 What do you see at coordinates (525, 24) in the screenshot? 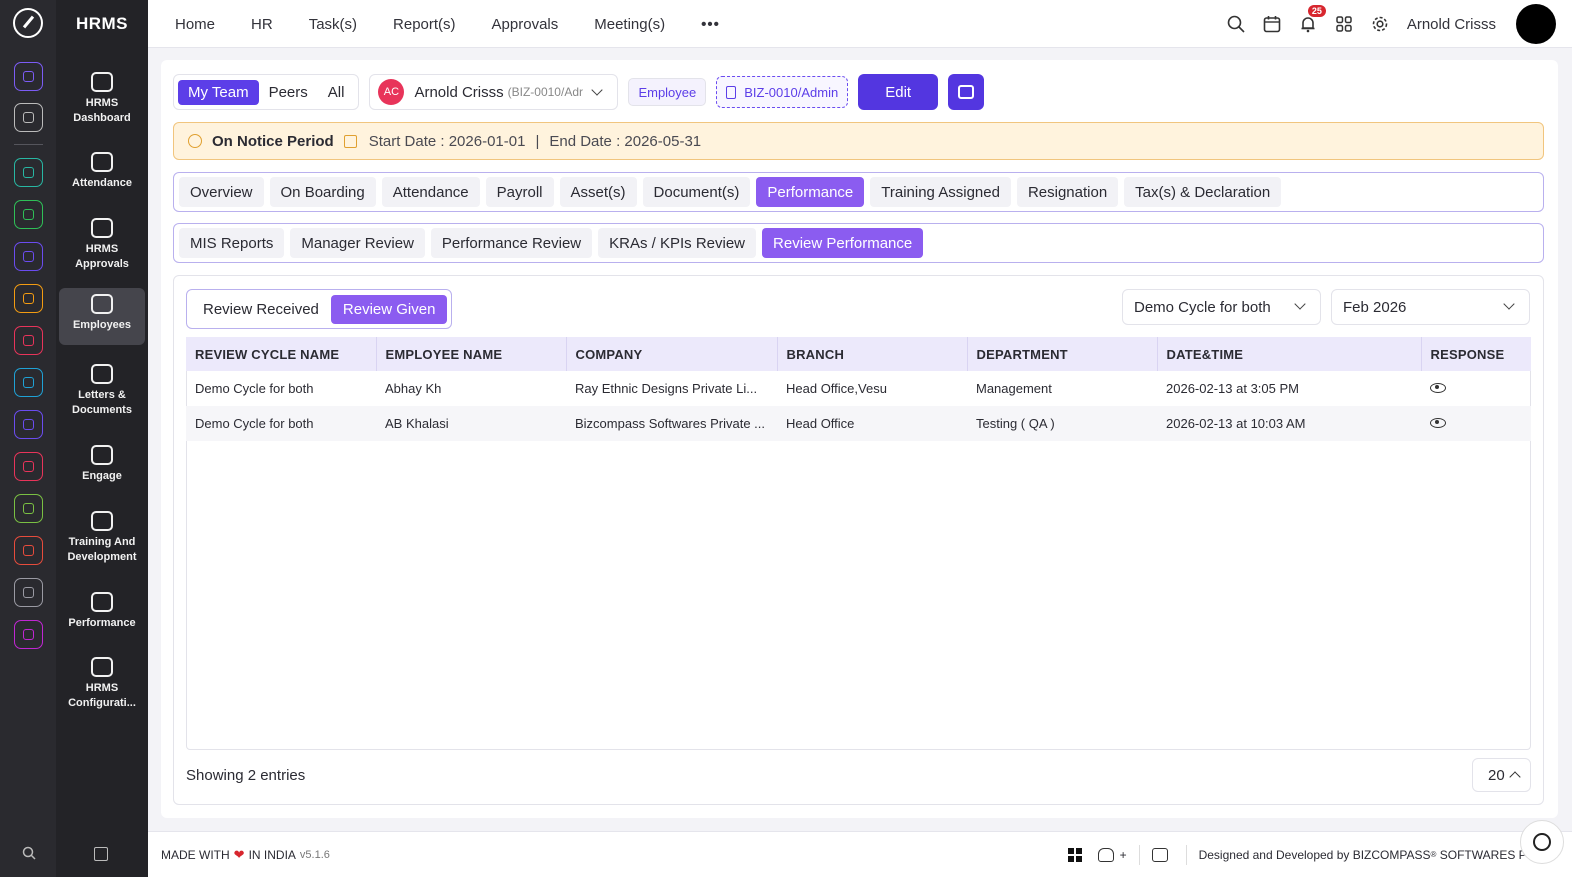
I see `nav-approvals: Approvals` at bounding box center [525, 24].